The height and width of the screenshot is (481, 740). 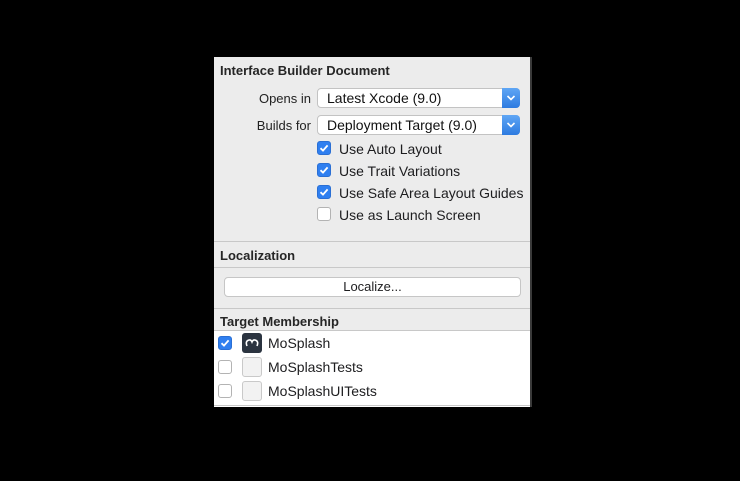 What do you see at coordinates (372, 368) in the screenshot?
I see `target-list: MoSplash MoSplashTests MoSplashUITests` at bounding box center [372, 368].